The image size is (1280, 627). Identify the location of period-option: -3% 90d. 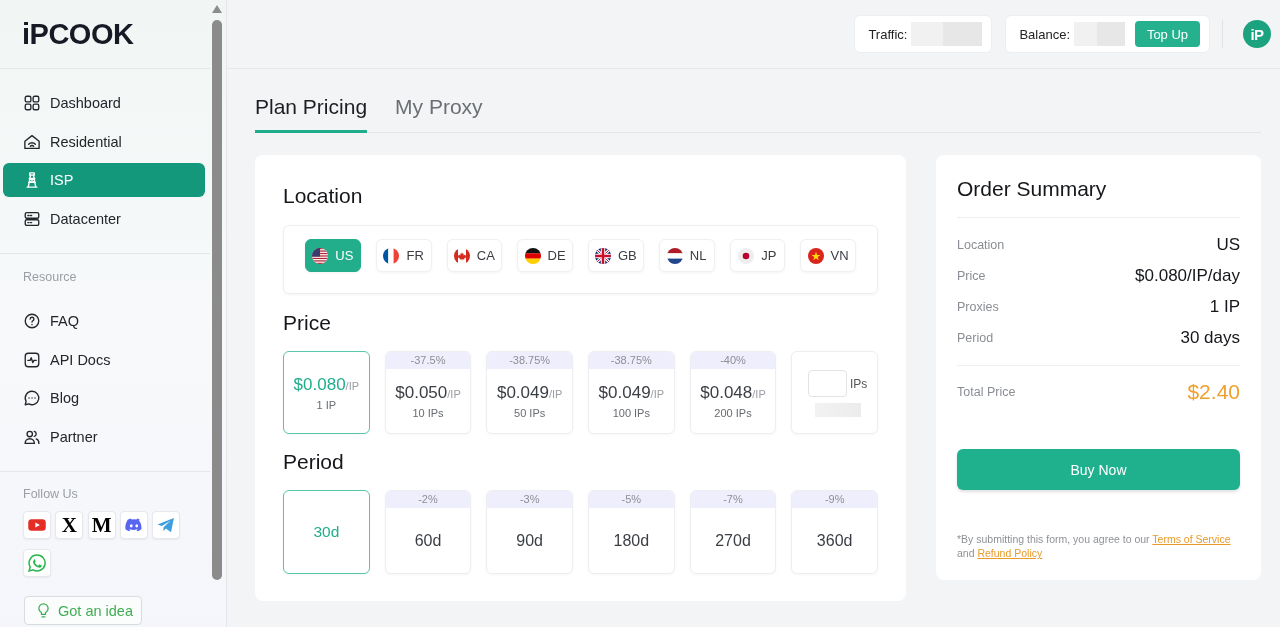
(529, 532).